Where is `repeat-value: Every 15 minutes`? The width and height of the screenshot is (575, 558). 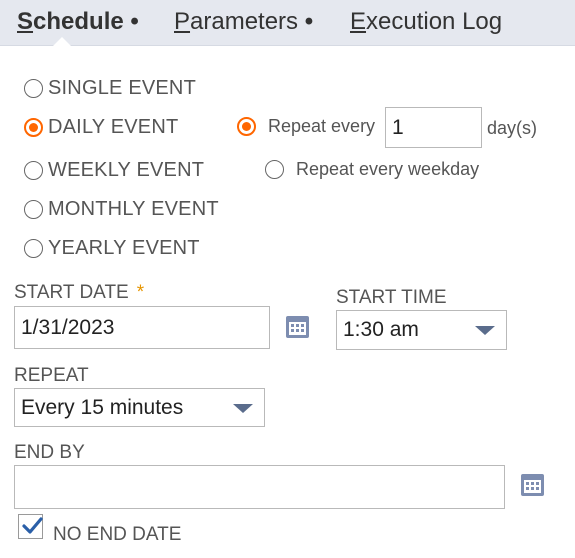
repeat-value: Every 15 minutes is located at coordinates (102, 407).